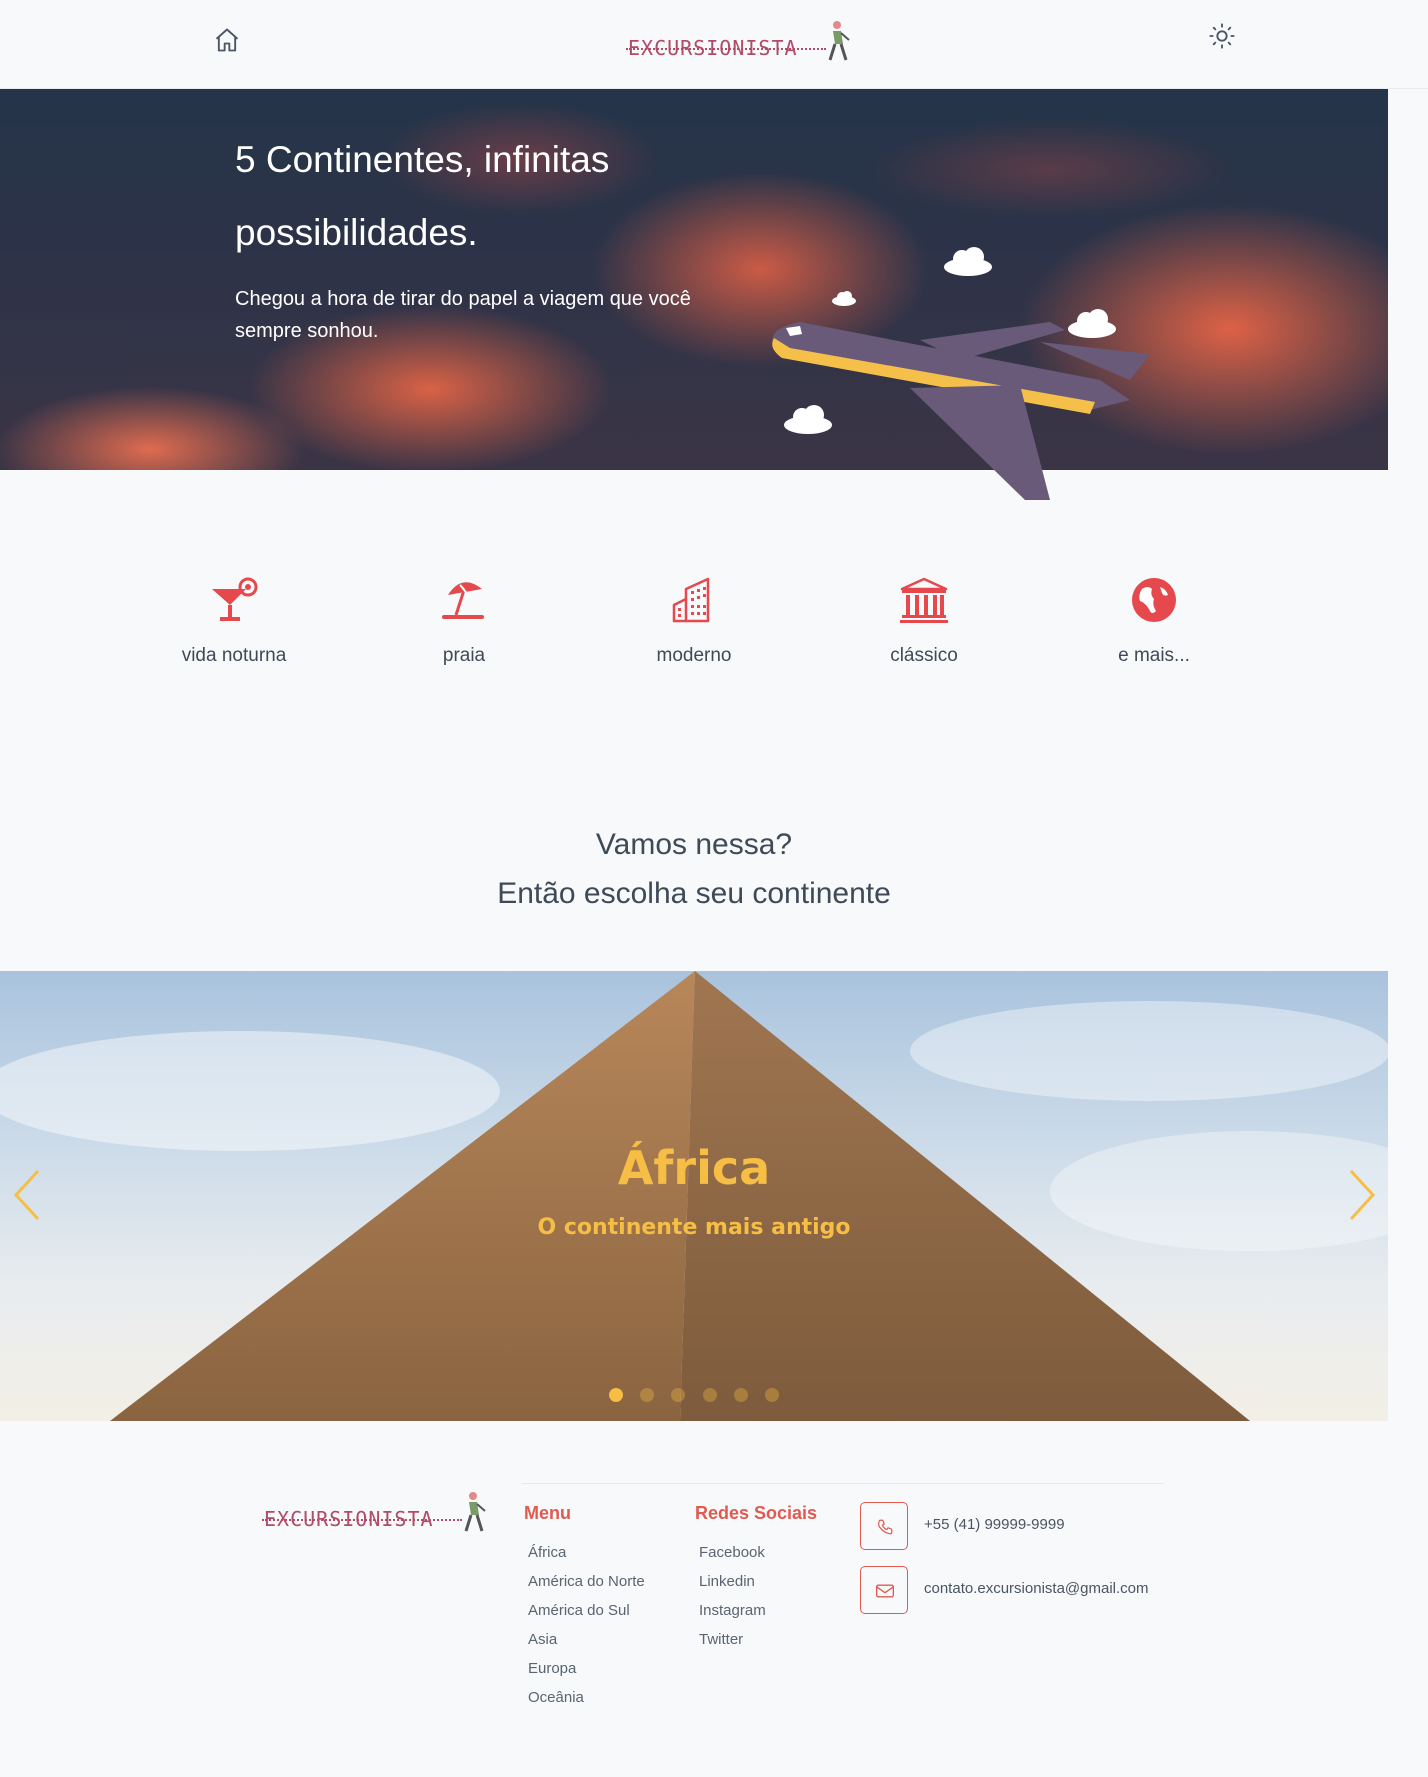  What do you see at coordinates (694, 1396) in the screenshot?
I see `carousel-indicators` at bounding box center [694, 1396].